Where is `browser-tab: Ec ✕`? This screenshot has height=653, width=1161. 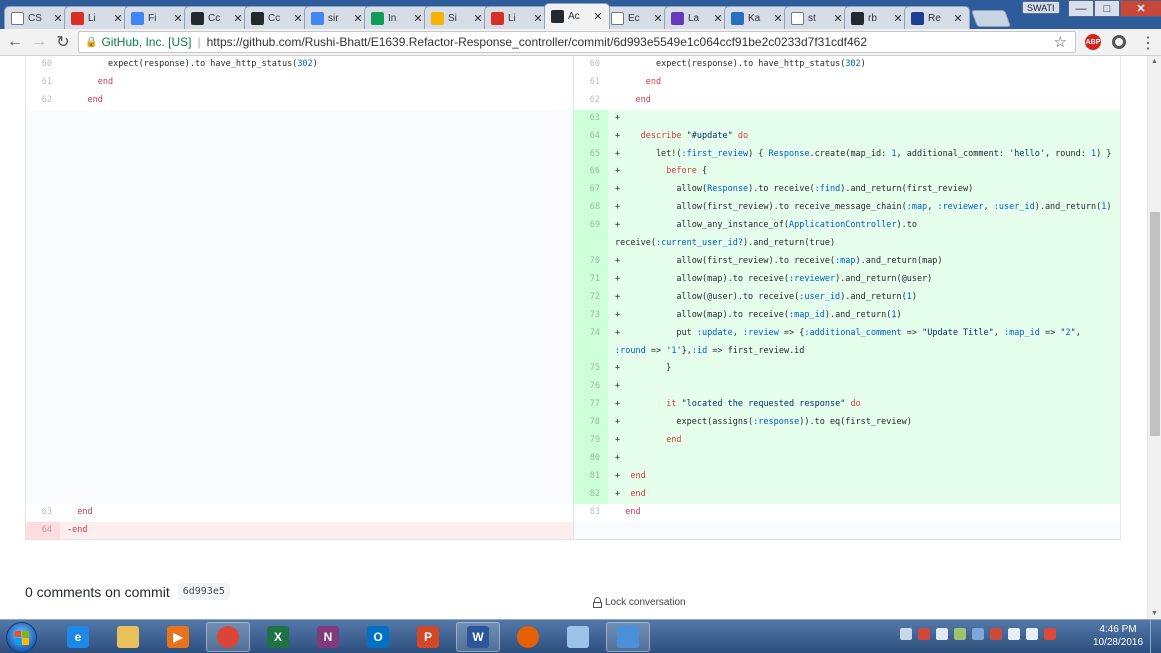
browser-tab: Ec ✕ is located at coordinates (637, 17).